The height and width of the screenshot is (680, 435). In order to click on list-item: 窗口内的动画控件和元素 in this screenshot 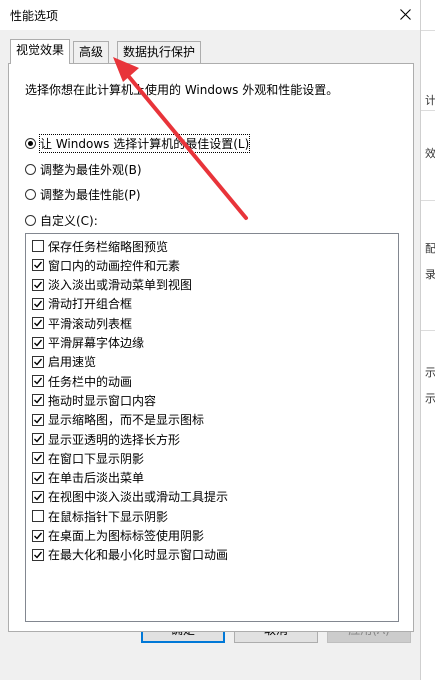, I will do `click(106, 265)`.